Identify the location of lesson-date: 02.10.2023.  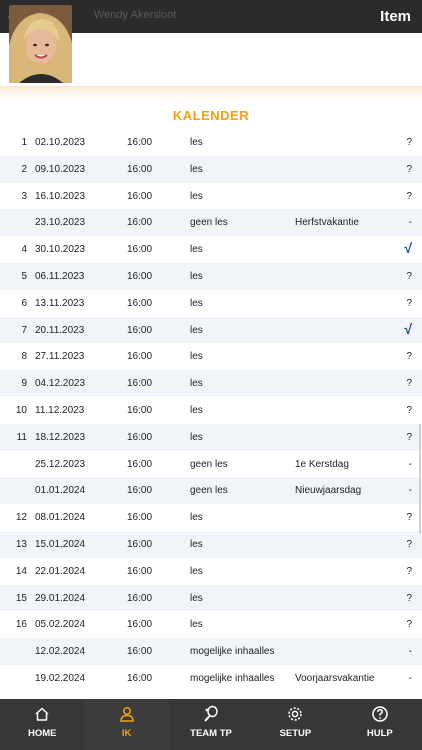
(60, 142).